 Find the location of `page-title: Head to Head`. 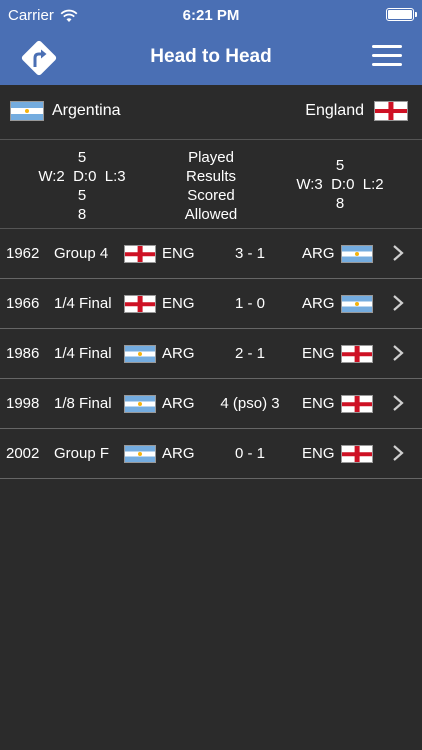

page-title: Head to Head is located at coordinates (211, 56).